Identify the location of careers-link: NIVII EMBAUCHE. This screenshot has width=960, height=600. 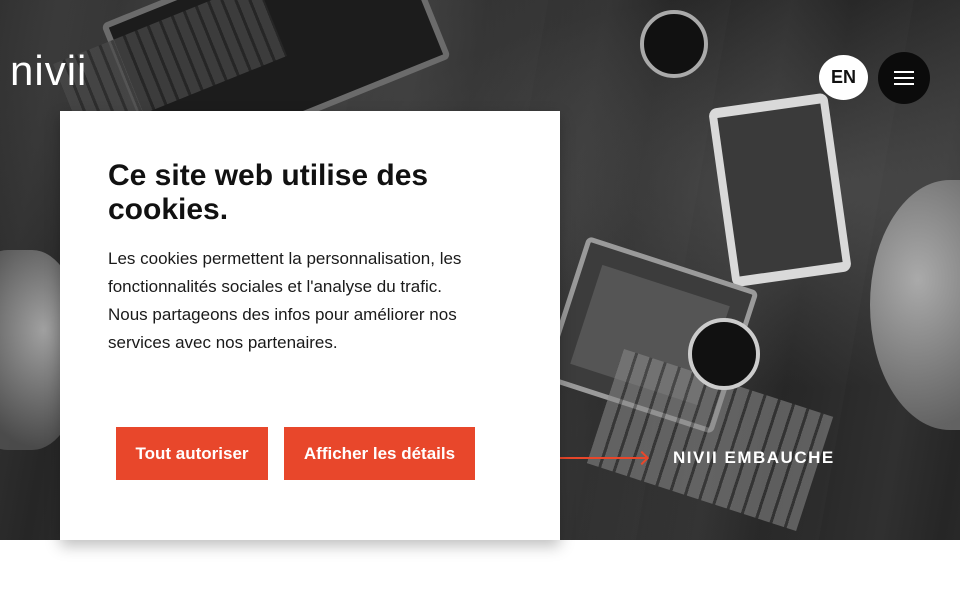
(696, 458).